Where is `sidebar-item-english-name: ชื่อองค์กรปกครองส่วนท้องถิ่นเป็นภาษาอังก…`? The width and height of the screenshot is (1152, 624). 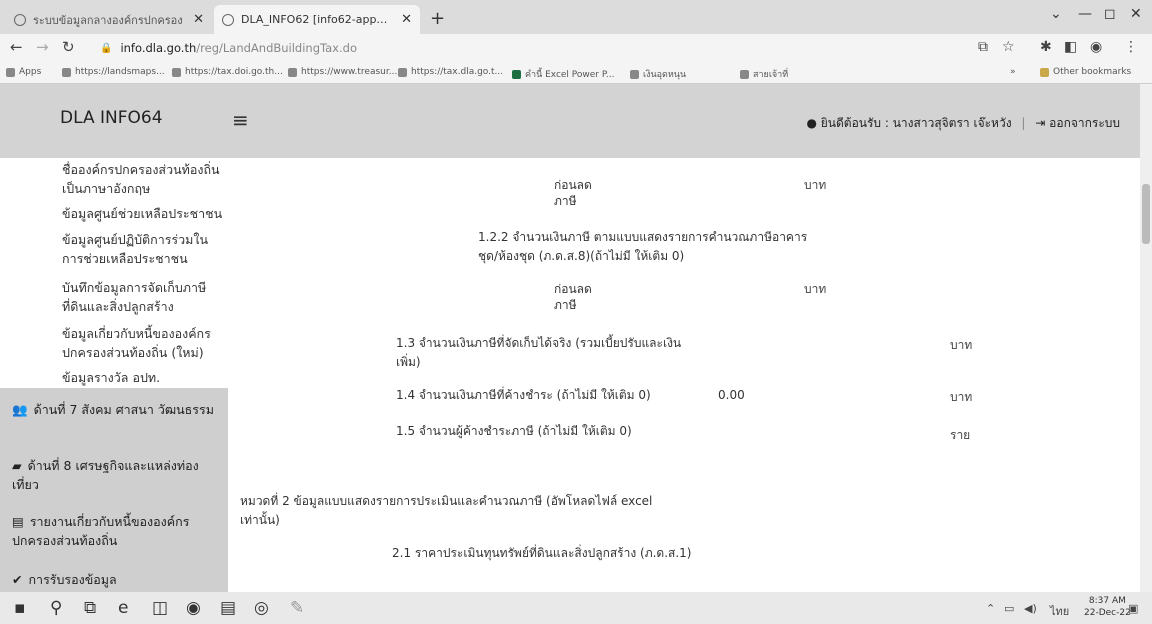 sidebar-item-english-name: ชื่อองค์กรปกครองส่วนท้องถิ่นเป็นภาษาอังก… is located at coordinates (145, 179).